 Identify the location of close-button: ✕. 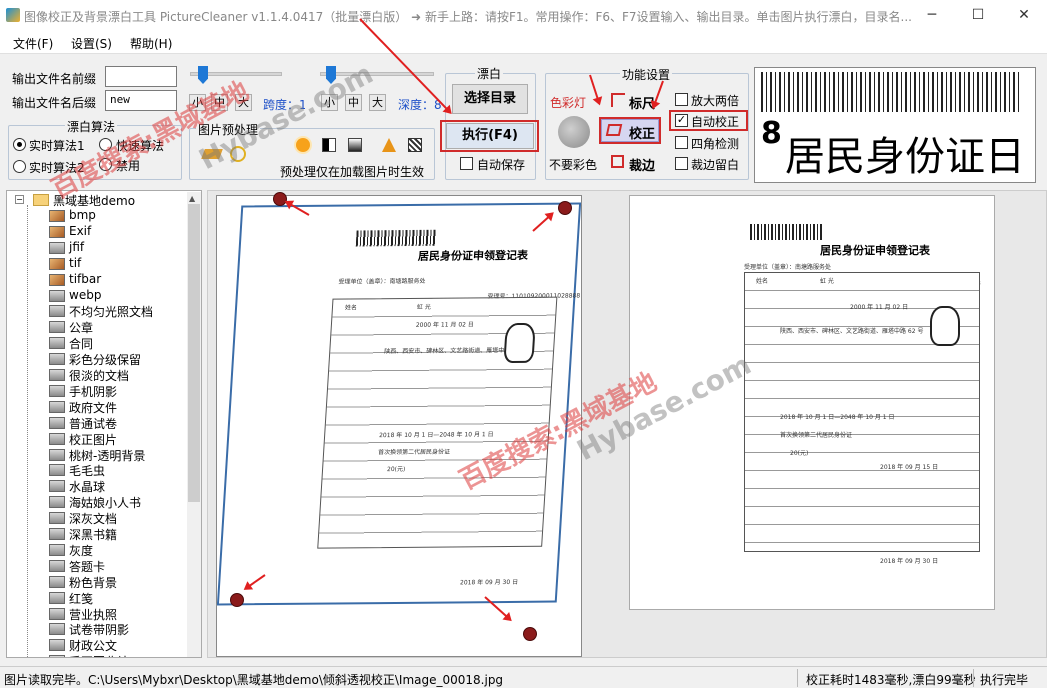
(1024, 15).